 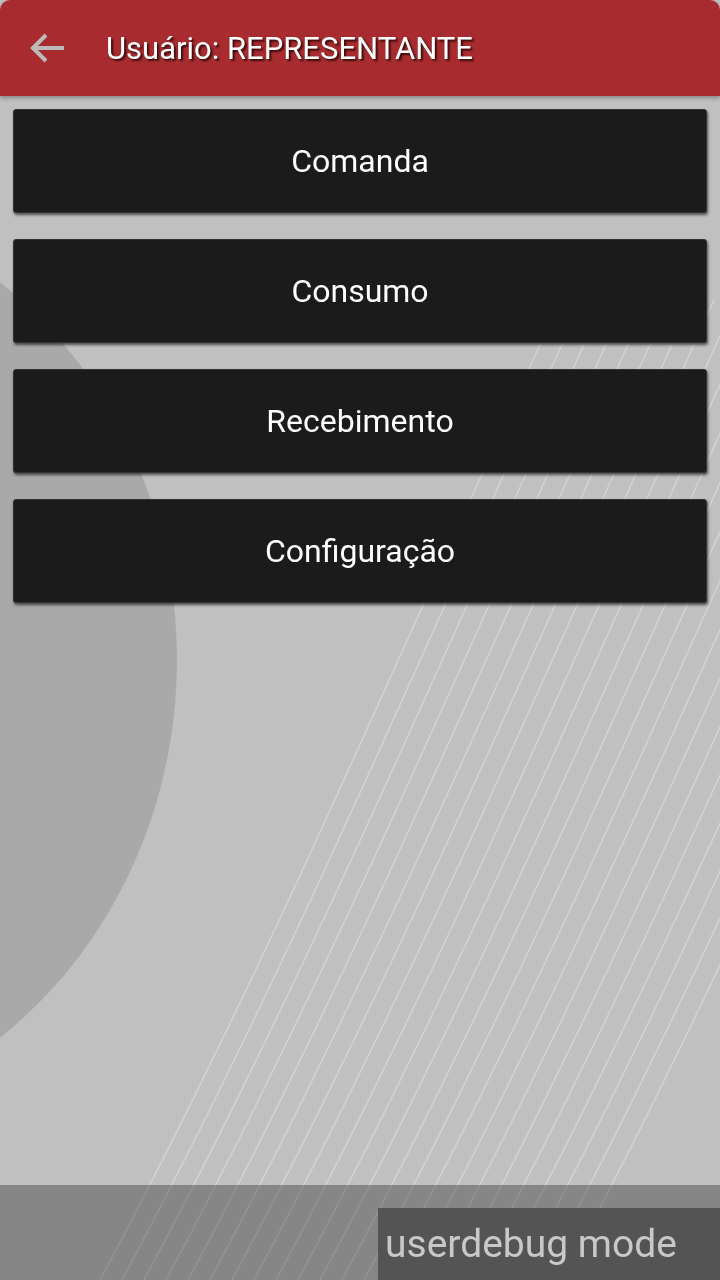 What do you see at coordinates (360, 291) in the screenshot?
I see `menu-button: Consumo` at bounding box center [360, 291].